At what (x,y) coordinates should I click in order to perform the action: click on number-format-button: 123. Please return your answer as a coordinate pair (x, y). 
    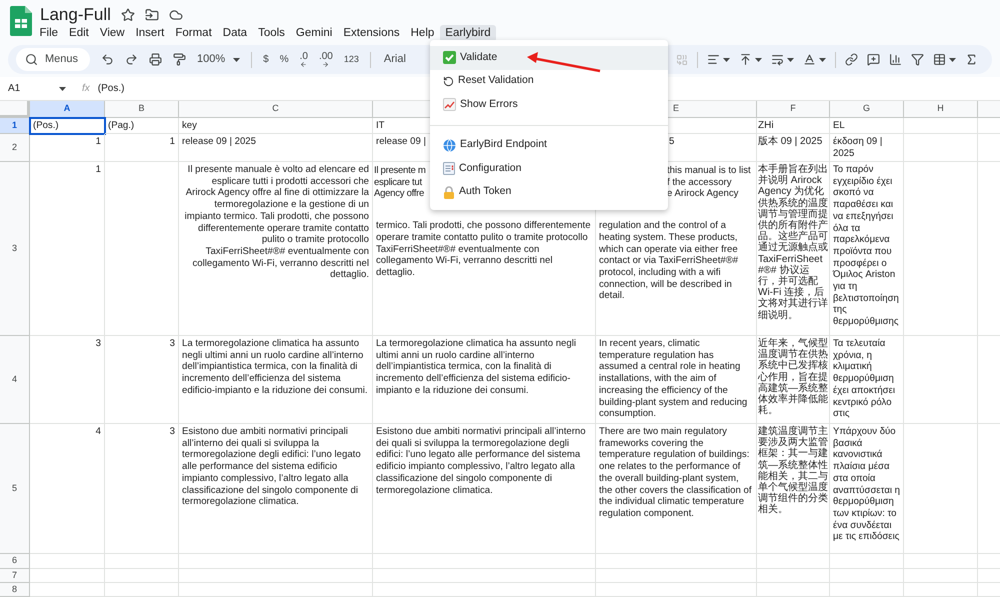
    Looking at the image, I should click on (351, 59).